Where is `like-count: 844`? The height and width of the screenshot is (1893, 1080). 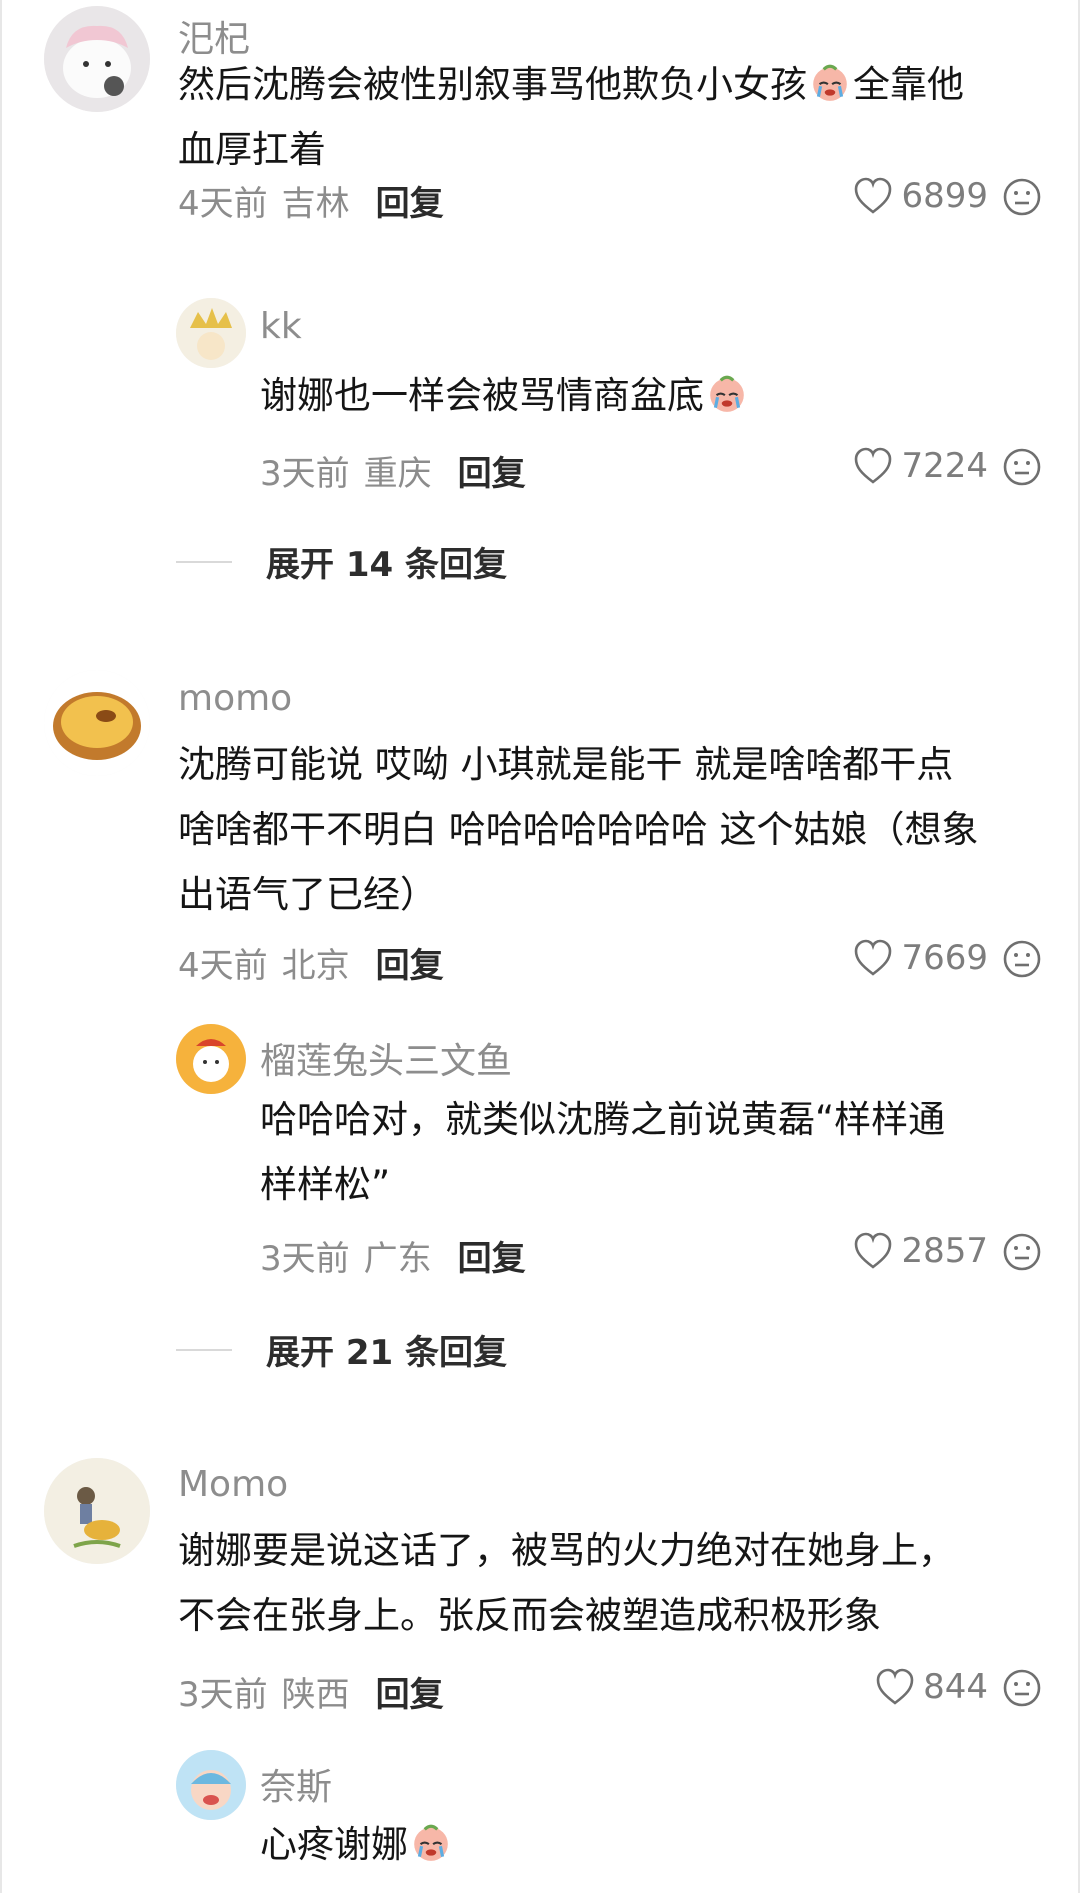 like-count: 844 is located at coordinates (955, 1687).